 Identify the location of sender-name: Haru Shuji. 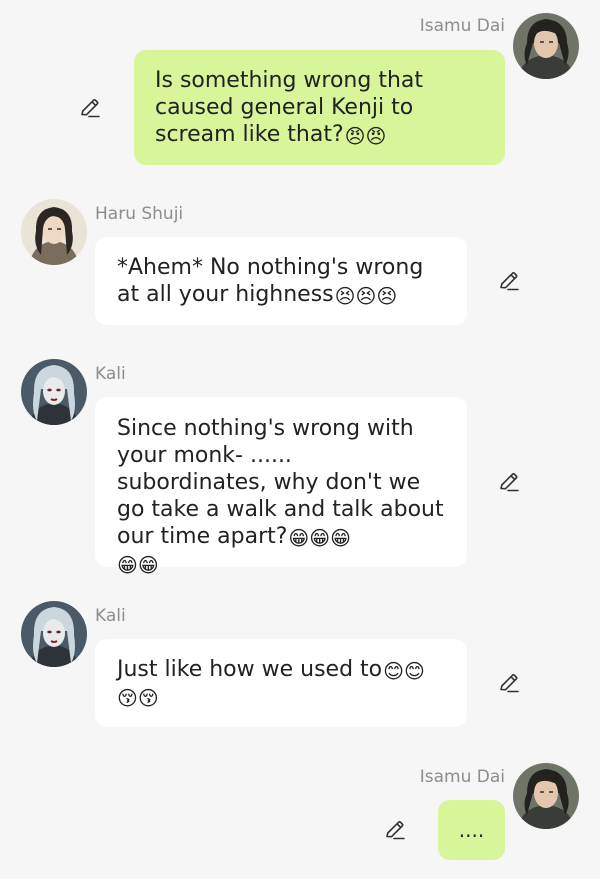
(139, 214).